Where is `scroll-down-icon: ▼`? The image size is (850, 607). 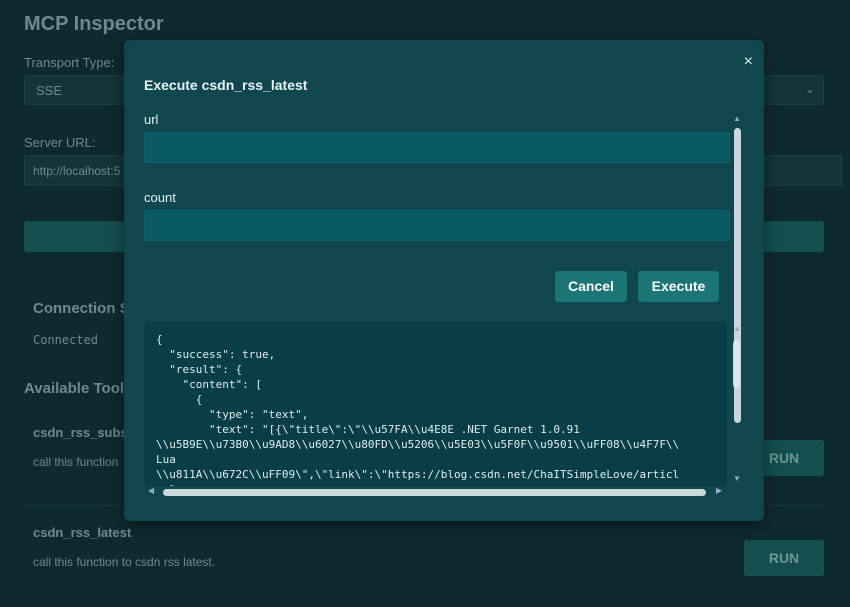 scroll-down-icon: ▼ is located at coordinates (737, 478).